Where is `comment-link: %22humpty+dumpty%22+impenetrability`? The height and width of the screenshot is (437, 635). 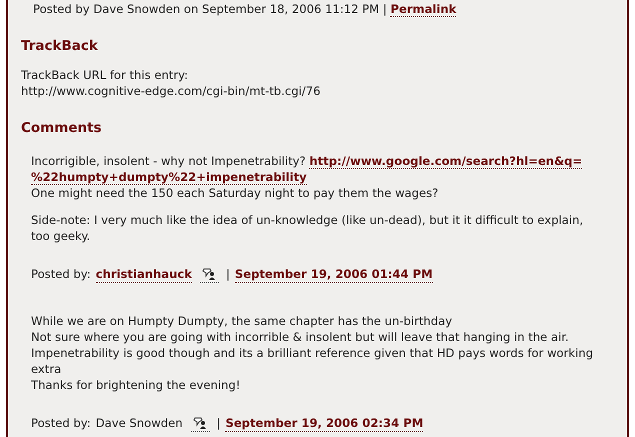
comment-link: %22humpty+dumpty%22+impenetrability is located at coordinates (169, 177).